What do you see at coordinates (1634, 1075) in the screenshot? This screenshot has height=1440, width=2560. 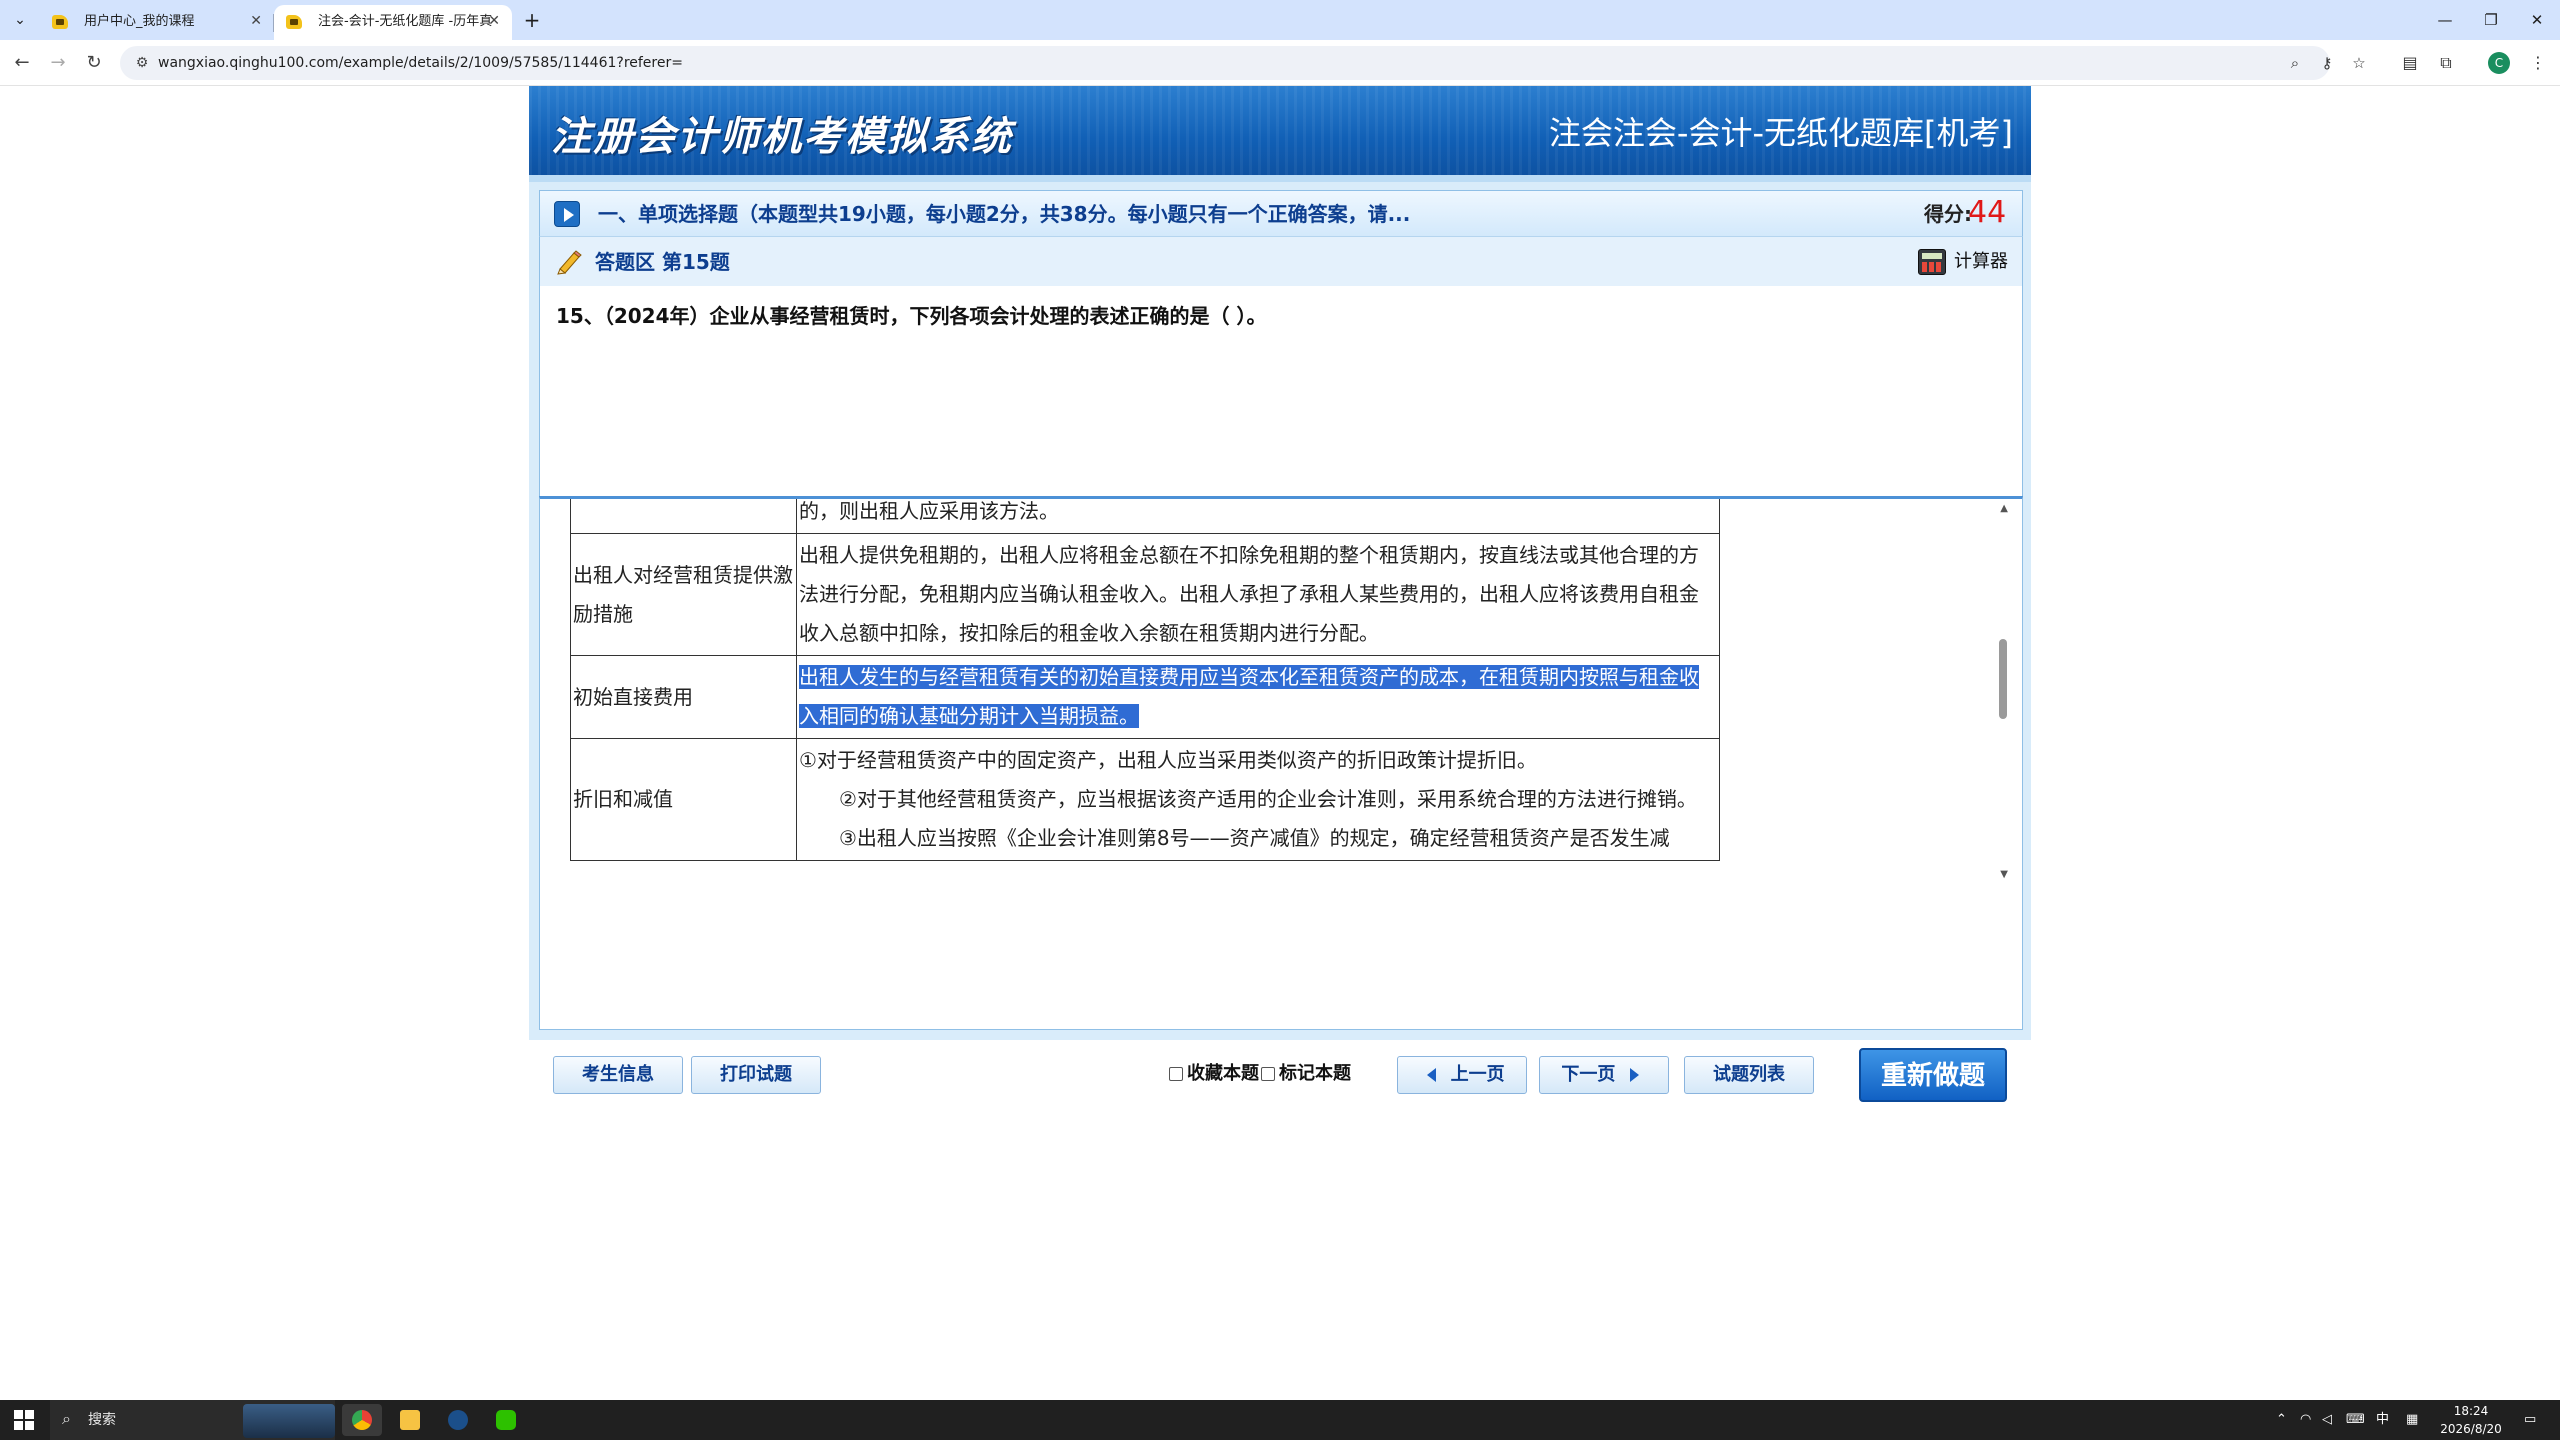 I see `arrow-right-icon` at bounding box center [1634, 1075].